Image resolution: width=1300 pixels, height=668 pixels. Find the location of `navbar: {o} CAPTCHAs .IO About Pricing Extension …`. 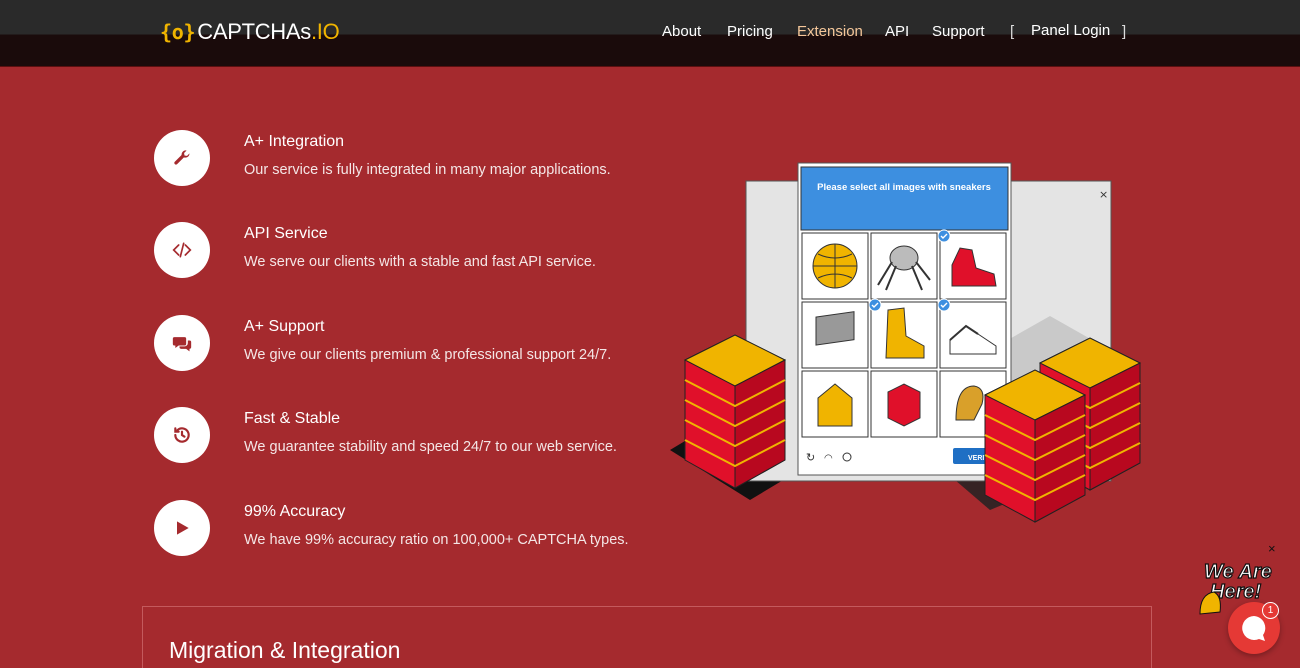

navbar: {o} CAPTCHAs .IO About Pricing Extension … is located at coordinates (650, 33).